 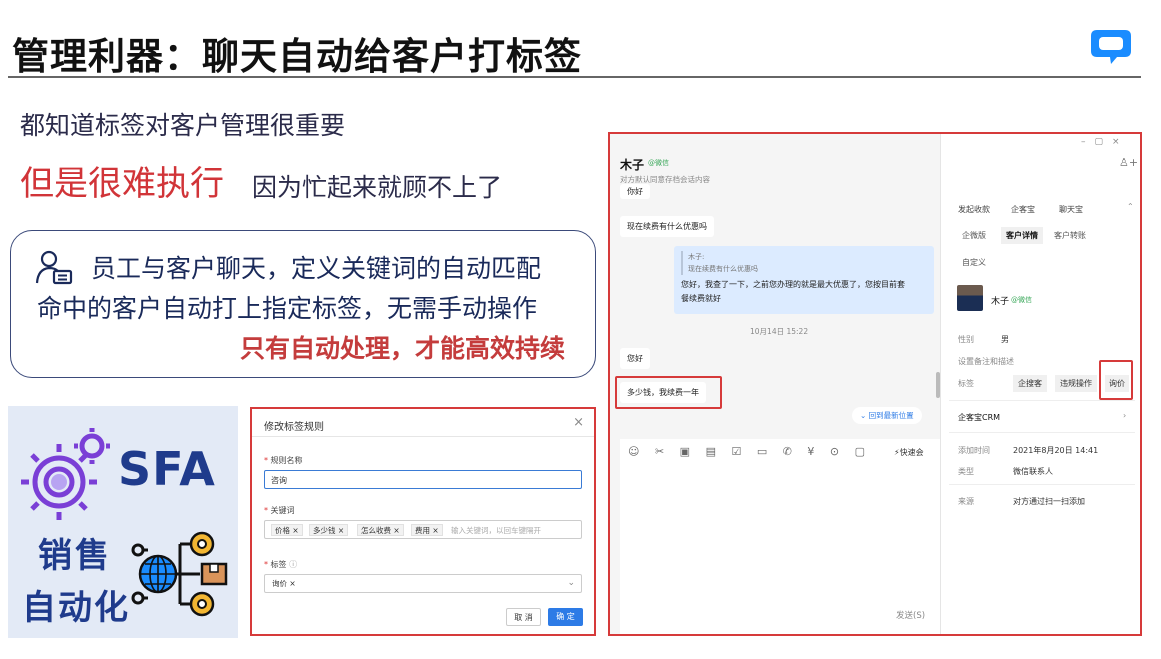 I want to click on tag-label: 标签, so click(x=966, y=383).